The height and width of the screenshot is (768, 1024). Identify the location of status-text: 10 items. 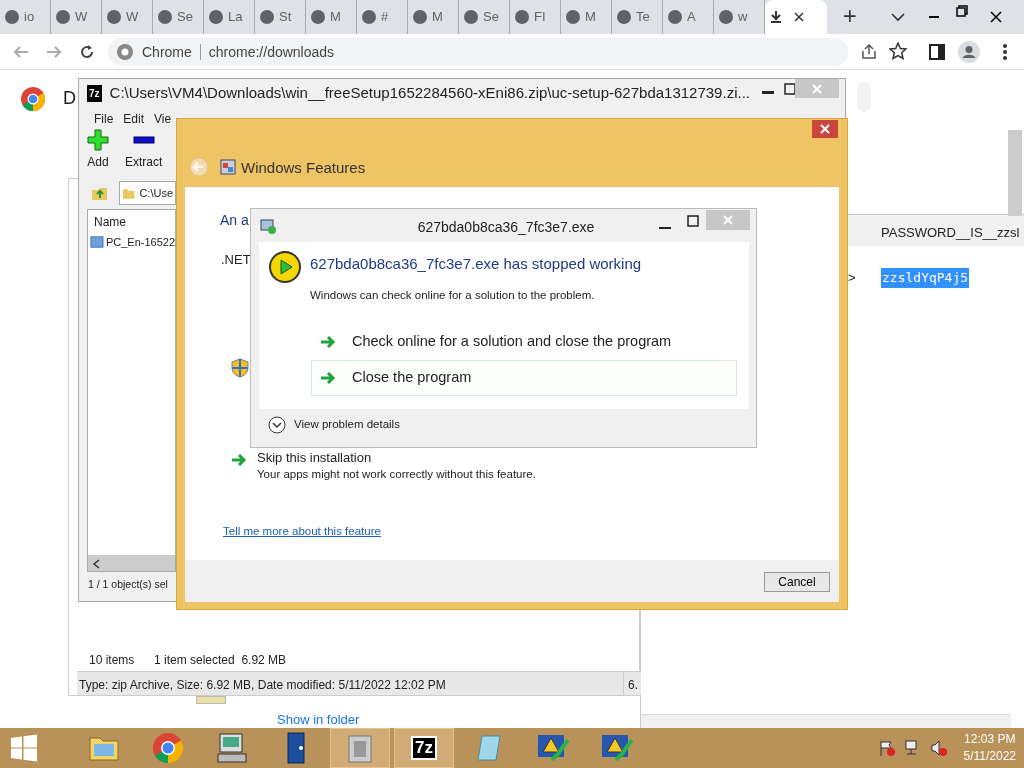
(112, 660).